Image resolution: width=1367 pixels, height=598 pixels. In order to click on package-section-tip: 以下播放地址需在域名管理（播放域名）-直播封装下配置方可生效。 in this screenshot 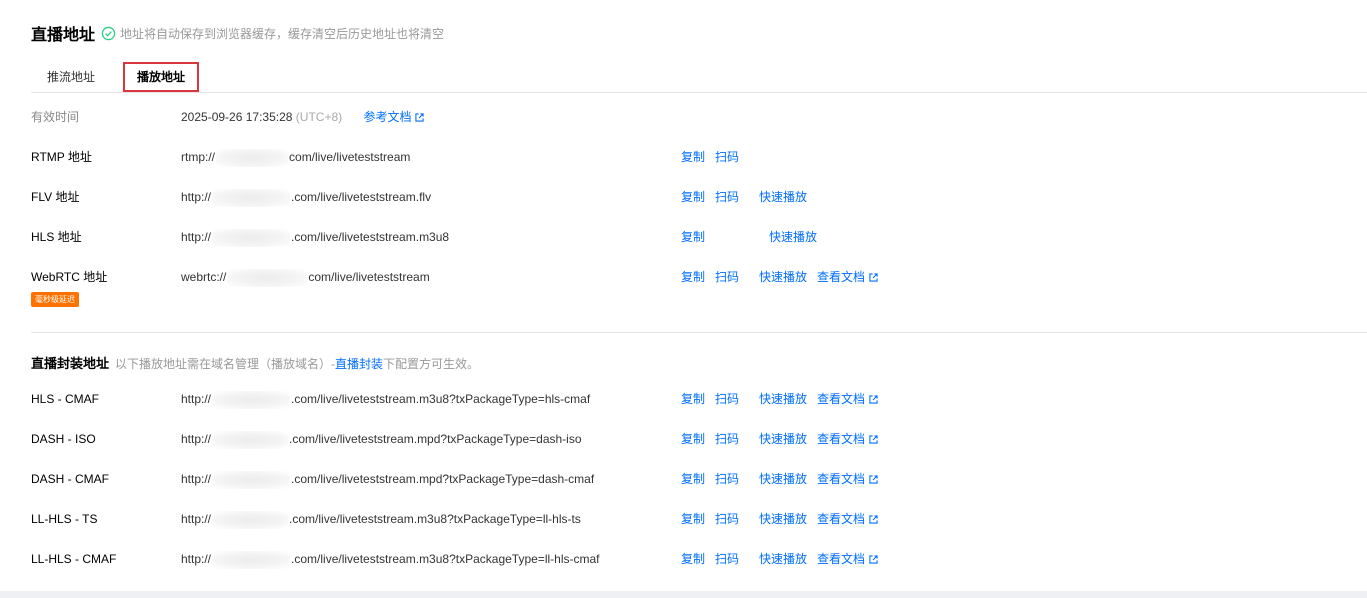, I will do `click(297, 364)`.